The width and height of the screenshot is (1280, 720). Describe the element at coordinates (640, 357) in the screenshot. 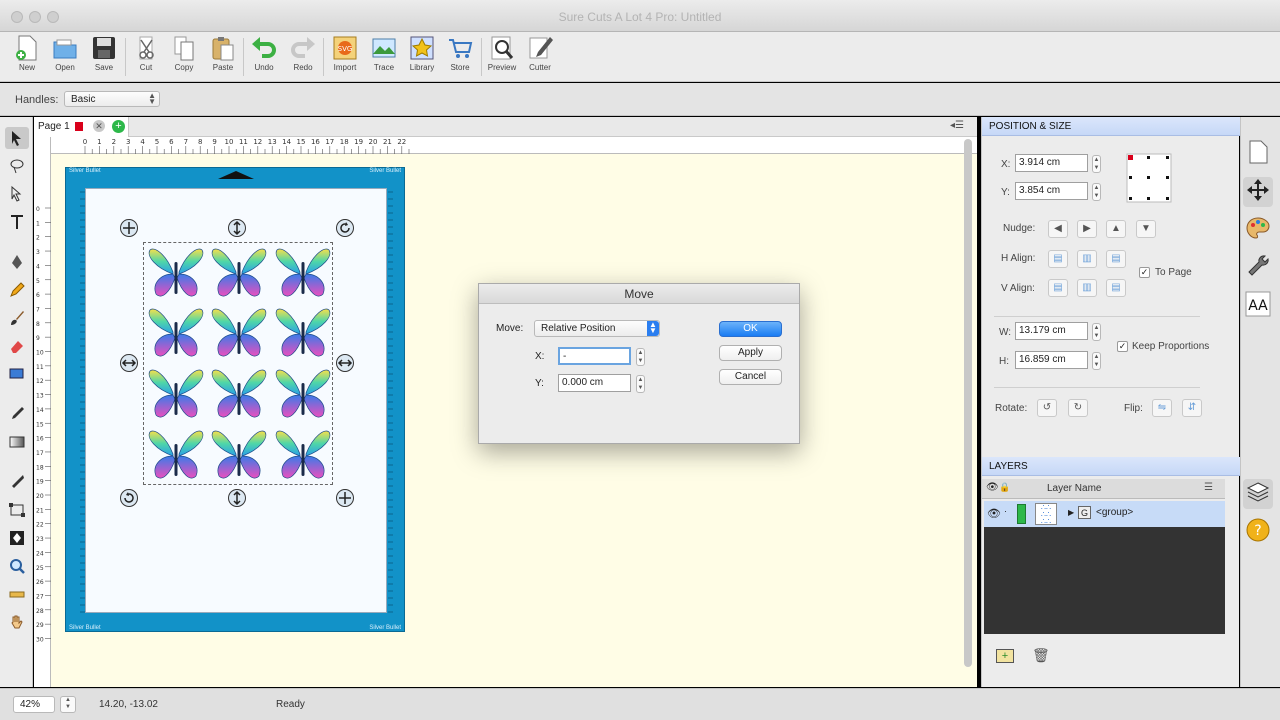

I see `x-offset-stepper: ▲ ▼` at that location.